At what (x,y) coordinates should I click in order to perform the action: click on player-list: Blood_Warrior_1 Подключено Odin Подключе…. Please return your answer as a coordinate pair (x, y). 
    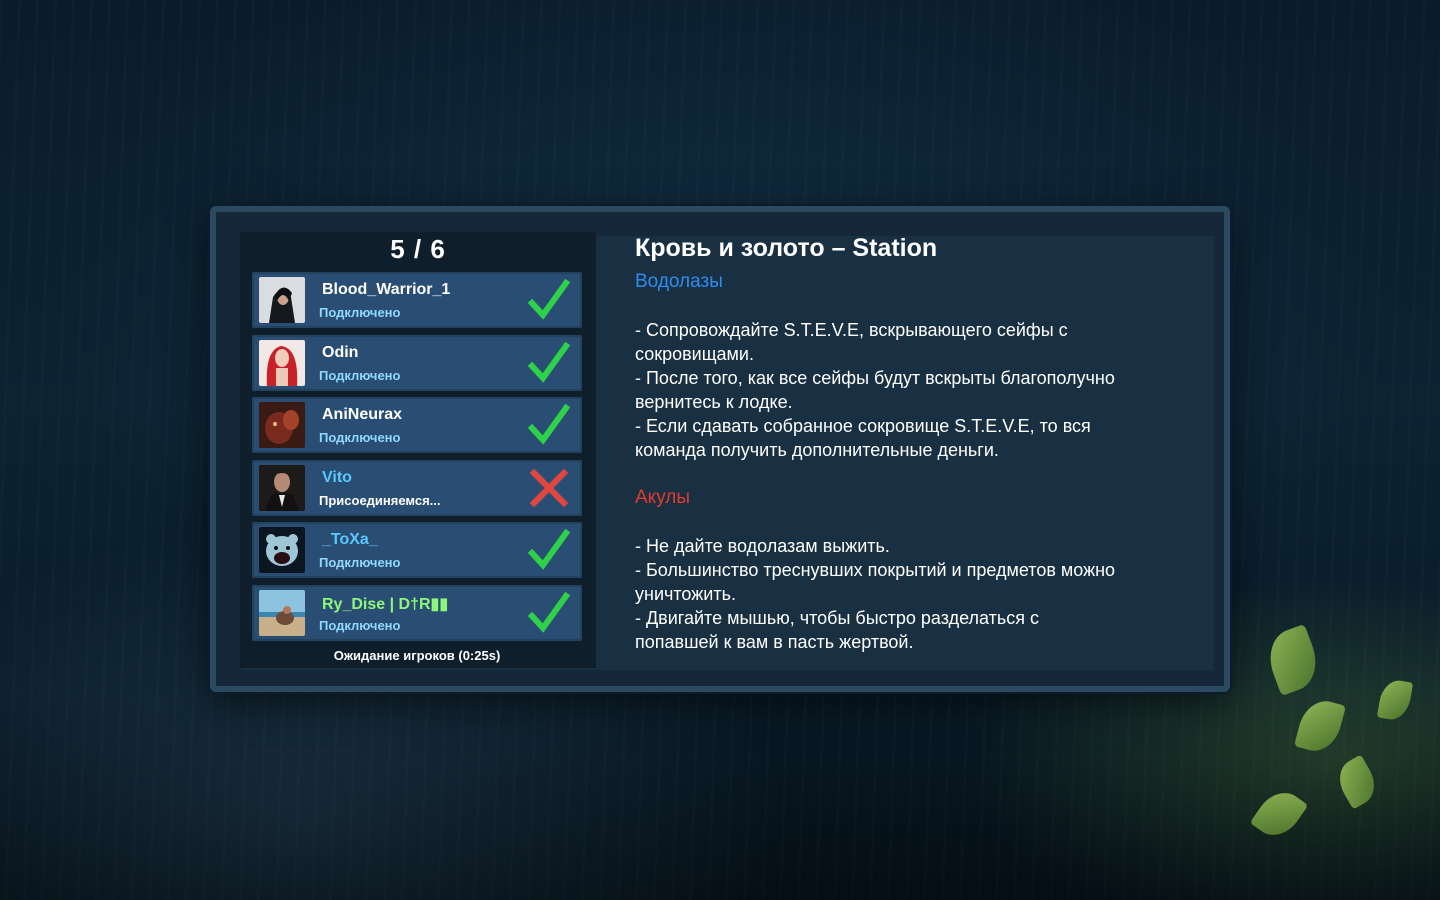
    Looking at the image, I should click on (417, 459).